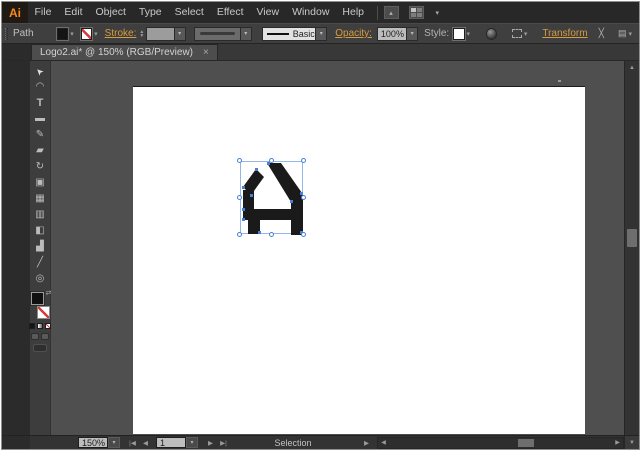 This screenshot has width=642, height=455. I want to click on menu-type: Type, so click(150, 12).